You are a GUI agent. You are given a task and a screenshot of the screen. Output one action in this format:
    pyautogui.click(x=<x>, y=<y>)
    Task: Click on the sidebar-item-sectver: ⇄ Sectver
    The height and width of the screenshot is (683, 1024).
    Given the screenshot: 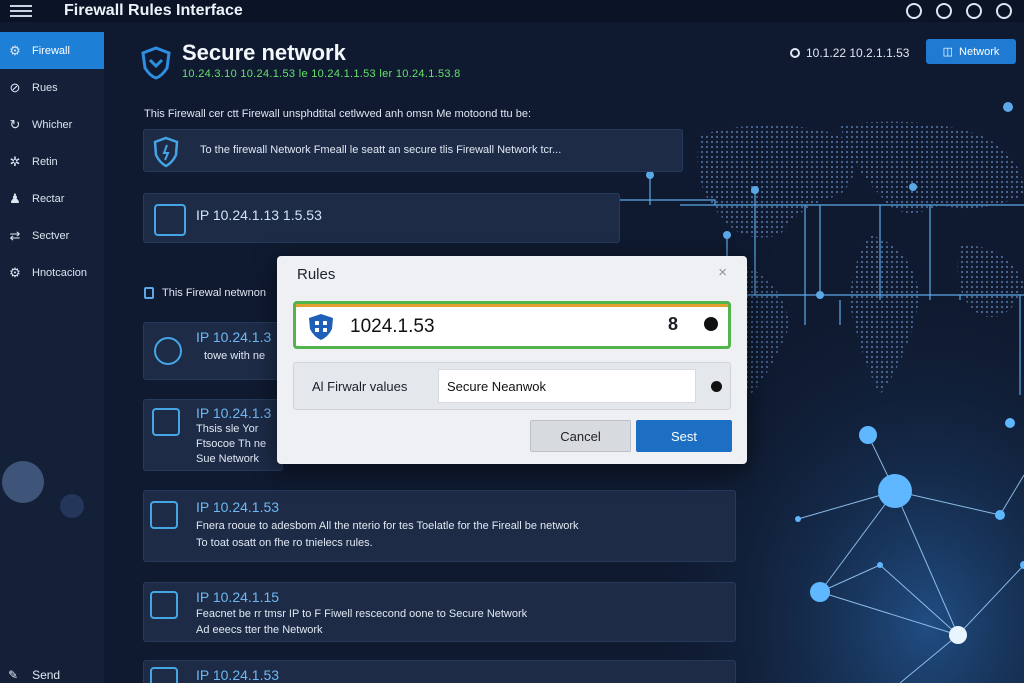 What is the action you would take?
    pyautogui.click(x=52, y=235)
    